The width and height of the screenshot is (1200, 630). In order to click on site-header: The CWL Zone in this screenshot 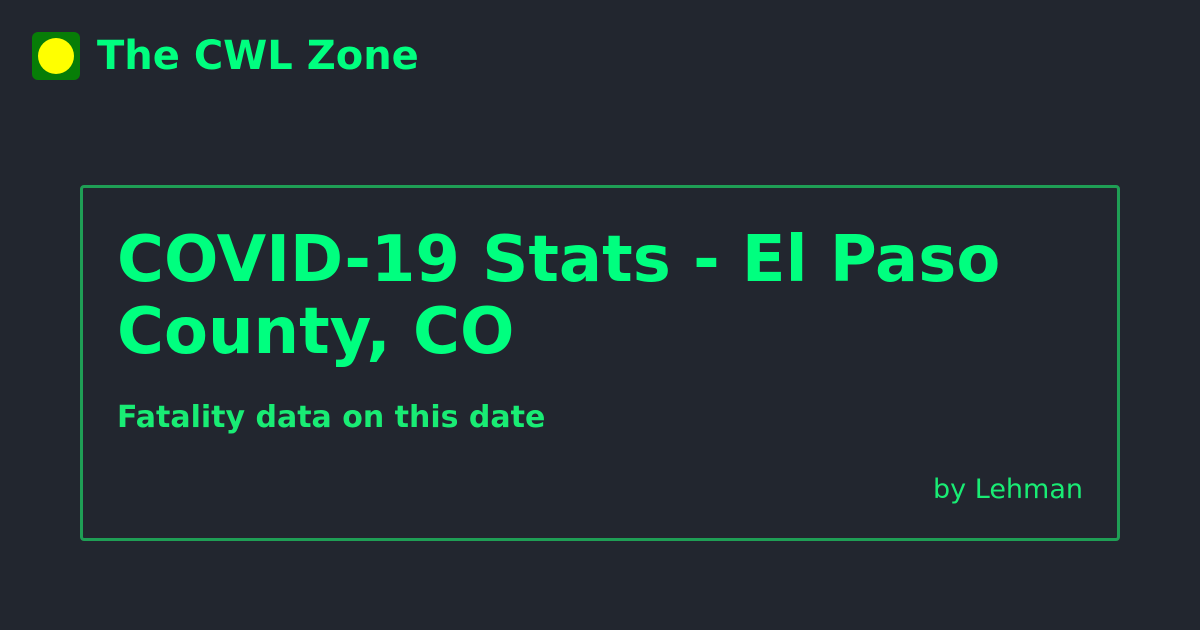, I will do `click(225, 56)`.